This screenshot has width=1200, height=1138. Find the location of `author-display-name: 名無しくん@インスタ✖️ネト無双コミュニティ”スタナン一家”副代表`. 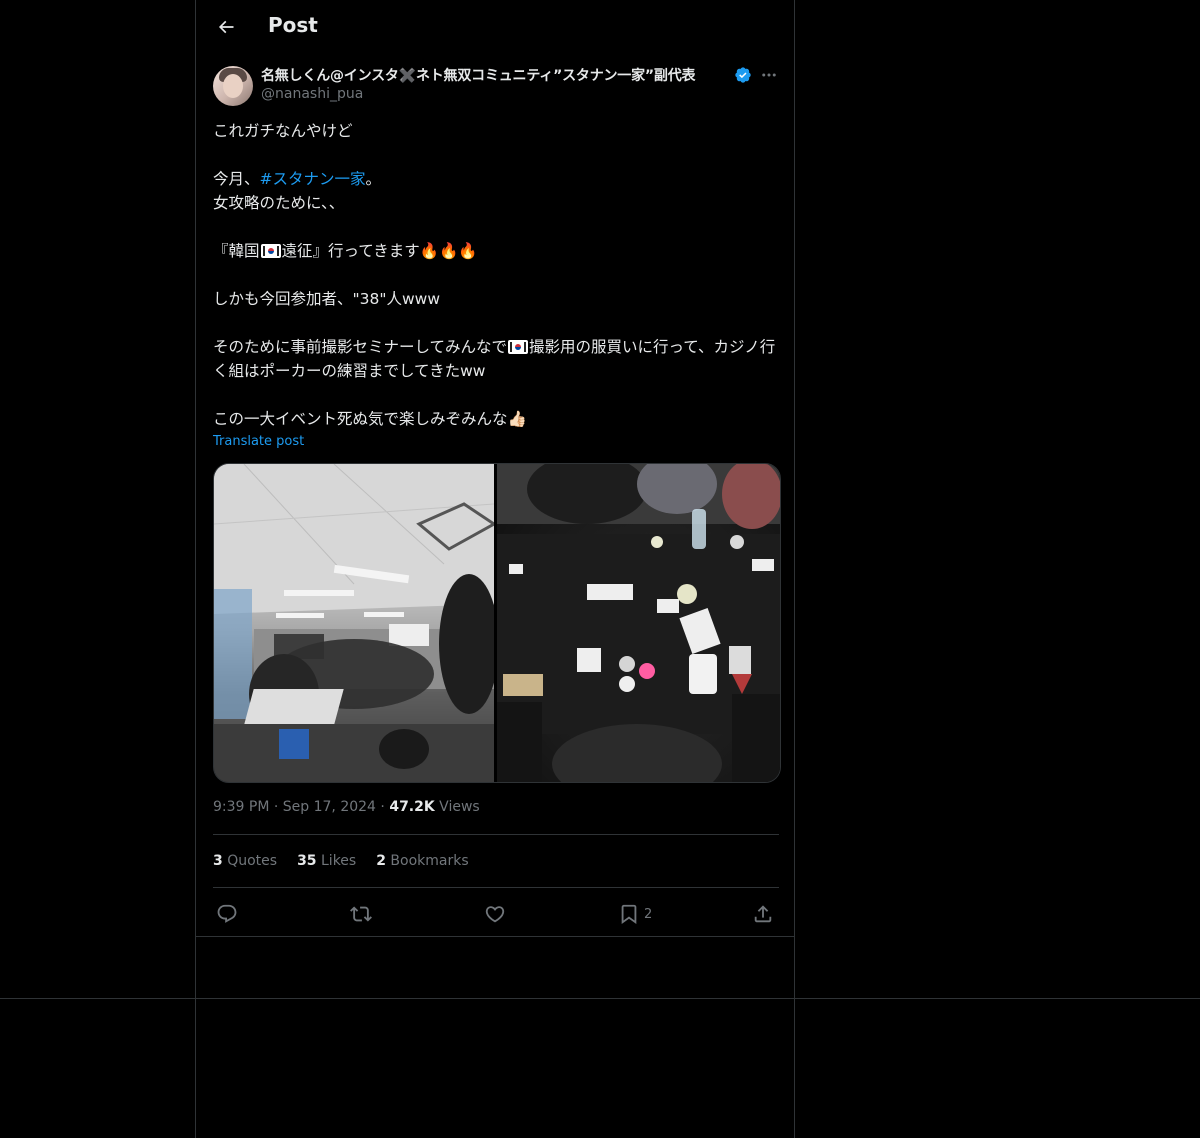

author-display-name: 名無しくん@インスタ✖️ネト無双コミュニティ”スタナン一家”副代表 is located at coordinates (478, 75).